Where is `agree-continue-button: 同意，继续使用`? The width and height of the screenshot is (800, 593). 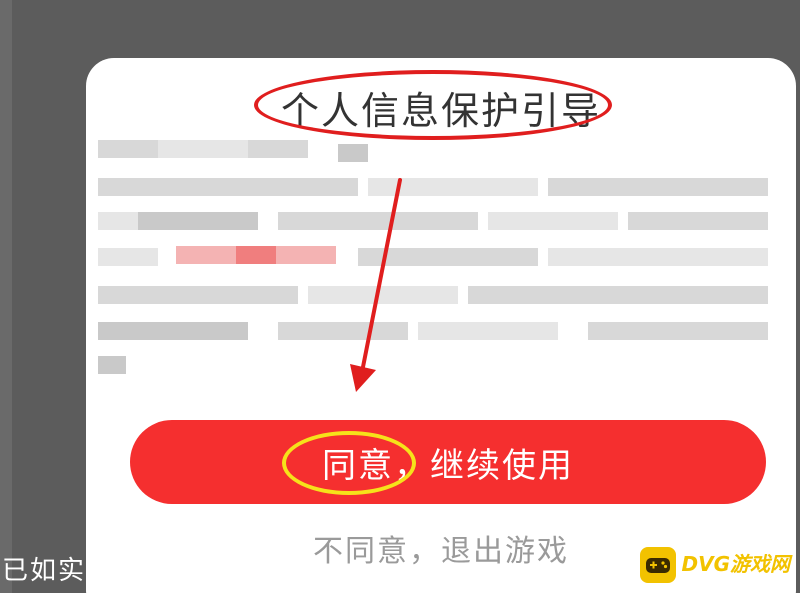
agree-continue-button: 同意，继续使用 is located at coordinates (448, 462).